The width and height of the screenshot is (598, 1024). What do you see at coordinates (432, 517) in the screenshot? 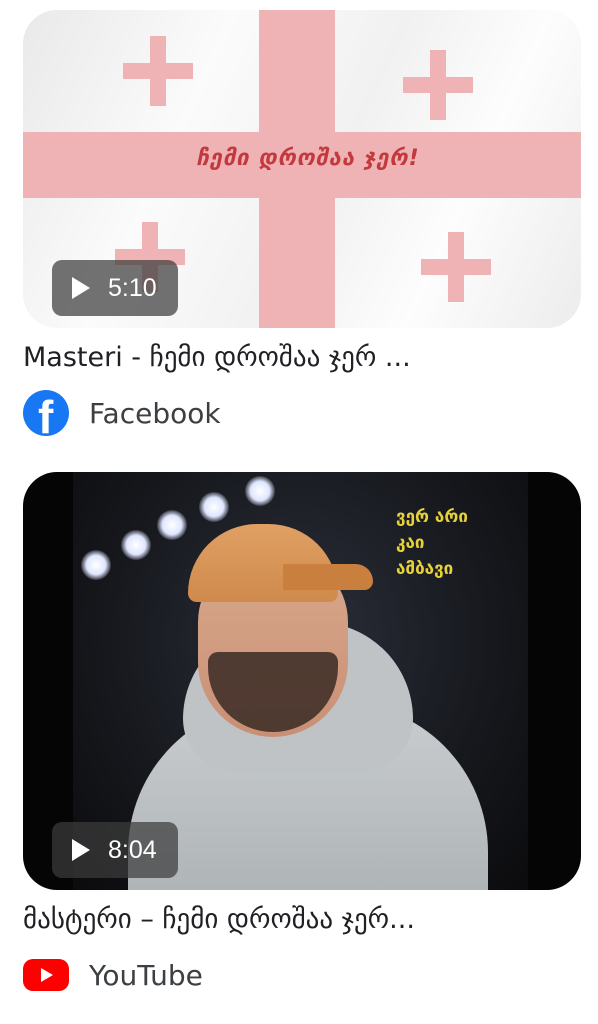
I see `caption-line: ვერ არი` at bounding box center [432, 517].